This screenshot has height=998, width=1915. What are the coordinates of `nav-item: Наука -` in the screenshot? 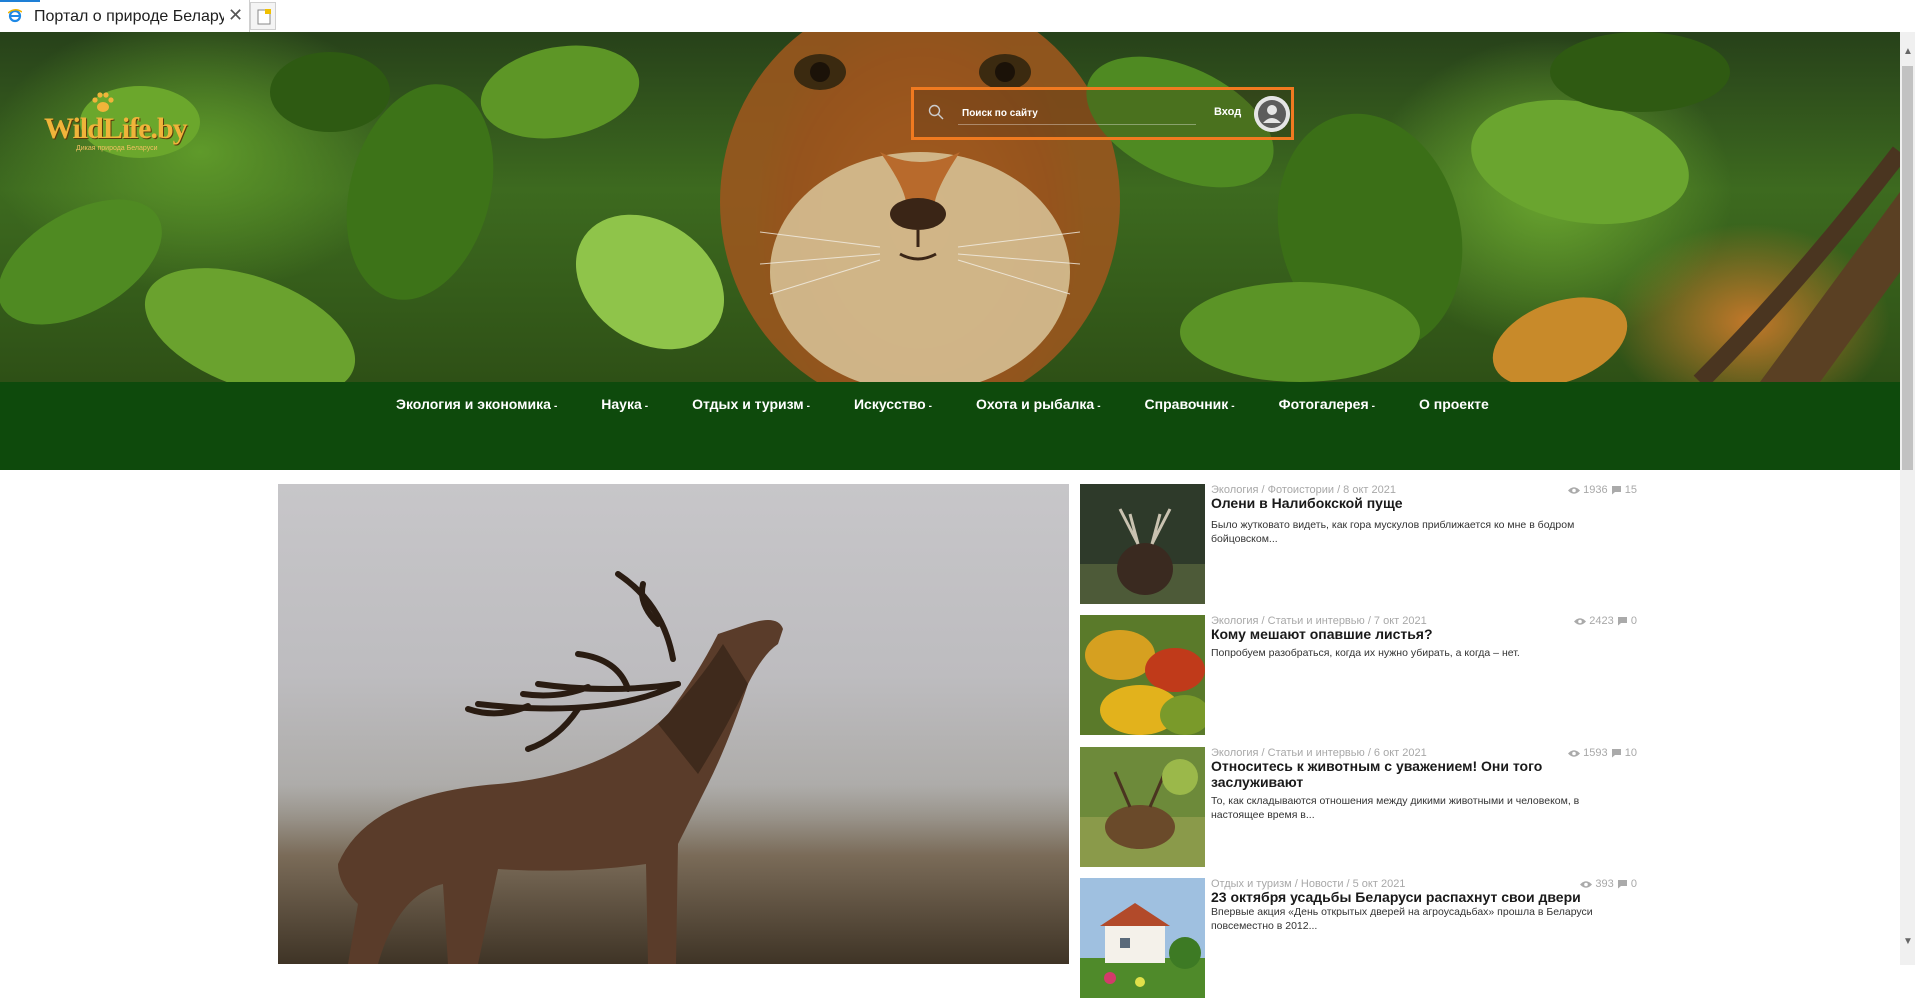 It's located at (624, 404).